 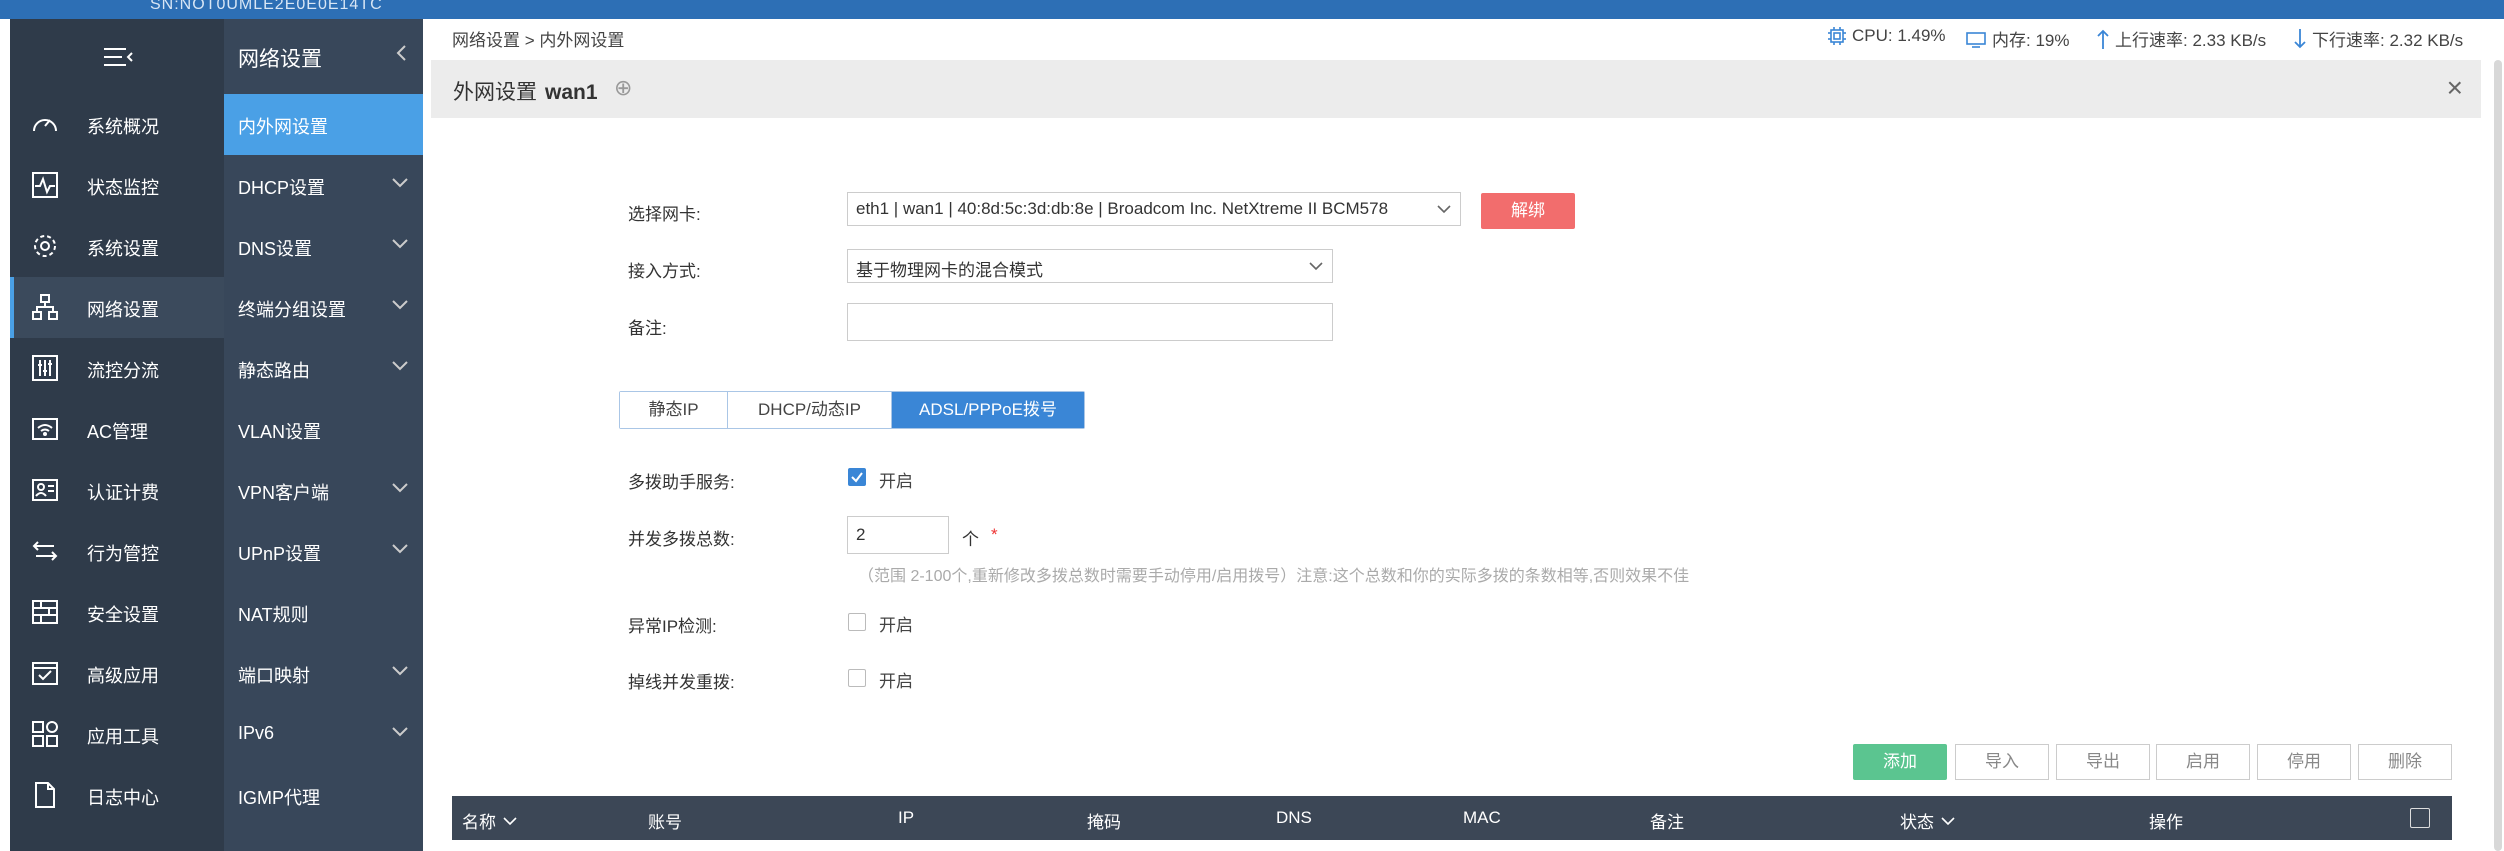 I want to click on dashboard-icon, so click(x=45, y=125).